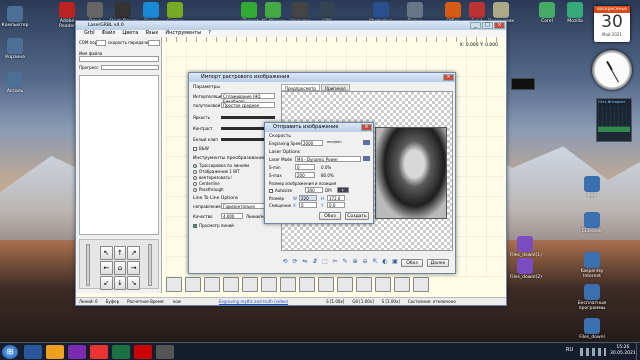 The width and height of the screenshot is (640, 360). I want to click on desktop-icon: Ассоль, so click(15, 83).